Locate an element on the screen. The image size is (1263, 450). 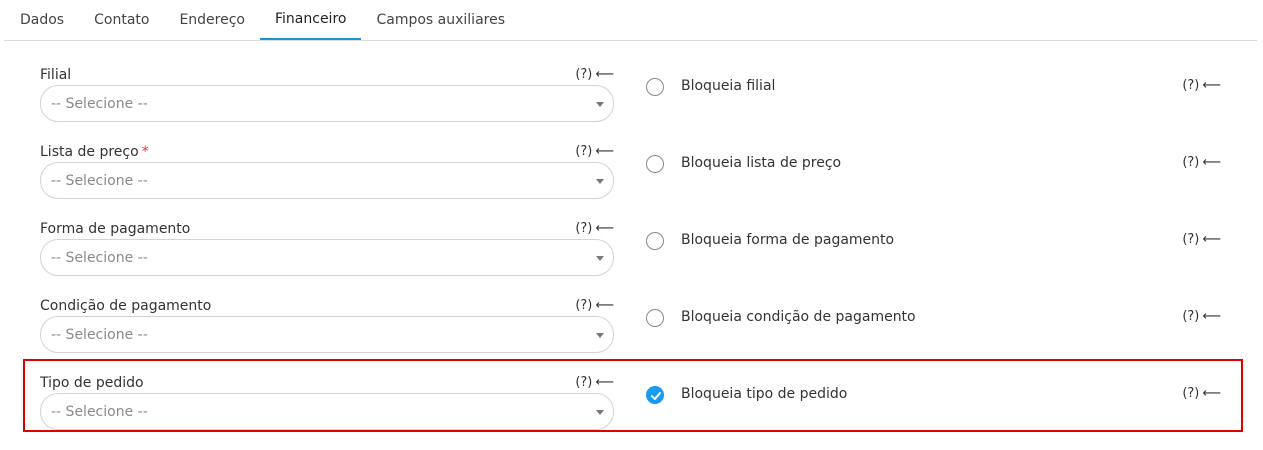
lista-de-preco-select: -- Selecione -- is located at coordinates (327, 180).